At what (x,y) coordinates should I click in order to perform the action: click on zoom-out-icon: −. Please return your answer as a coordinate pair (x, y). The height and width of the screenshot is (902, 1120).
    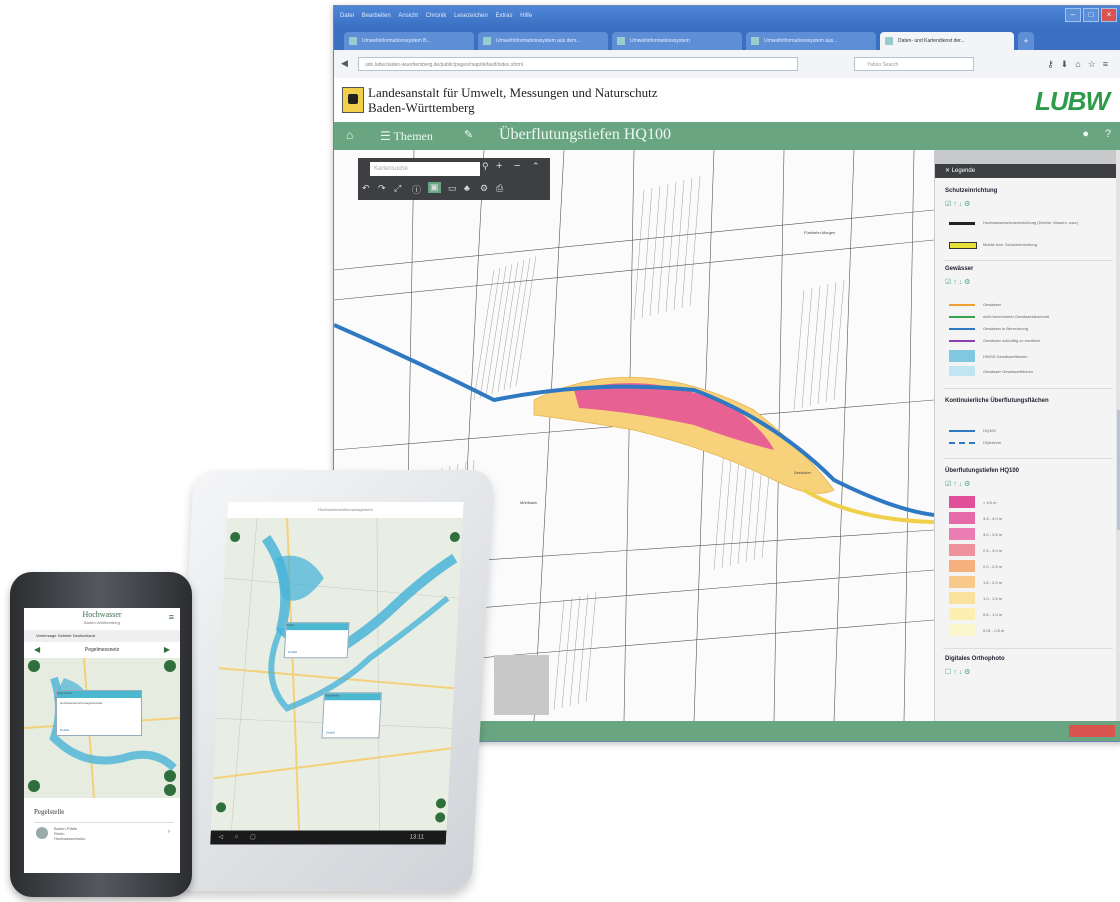
    Looking at the image, I should click on (517, 166).